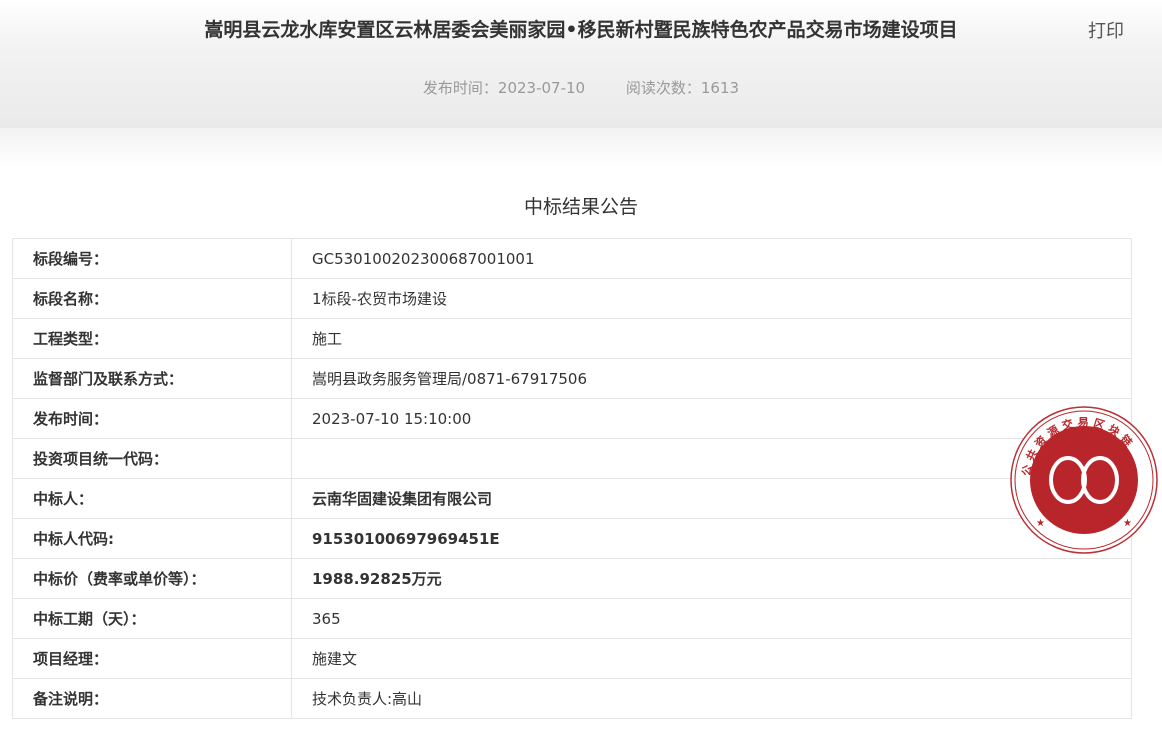  What do you see at coordinates (711, 338) in the screenshot?
I see `row-value: 施工` at bounding box center [711, 338].